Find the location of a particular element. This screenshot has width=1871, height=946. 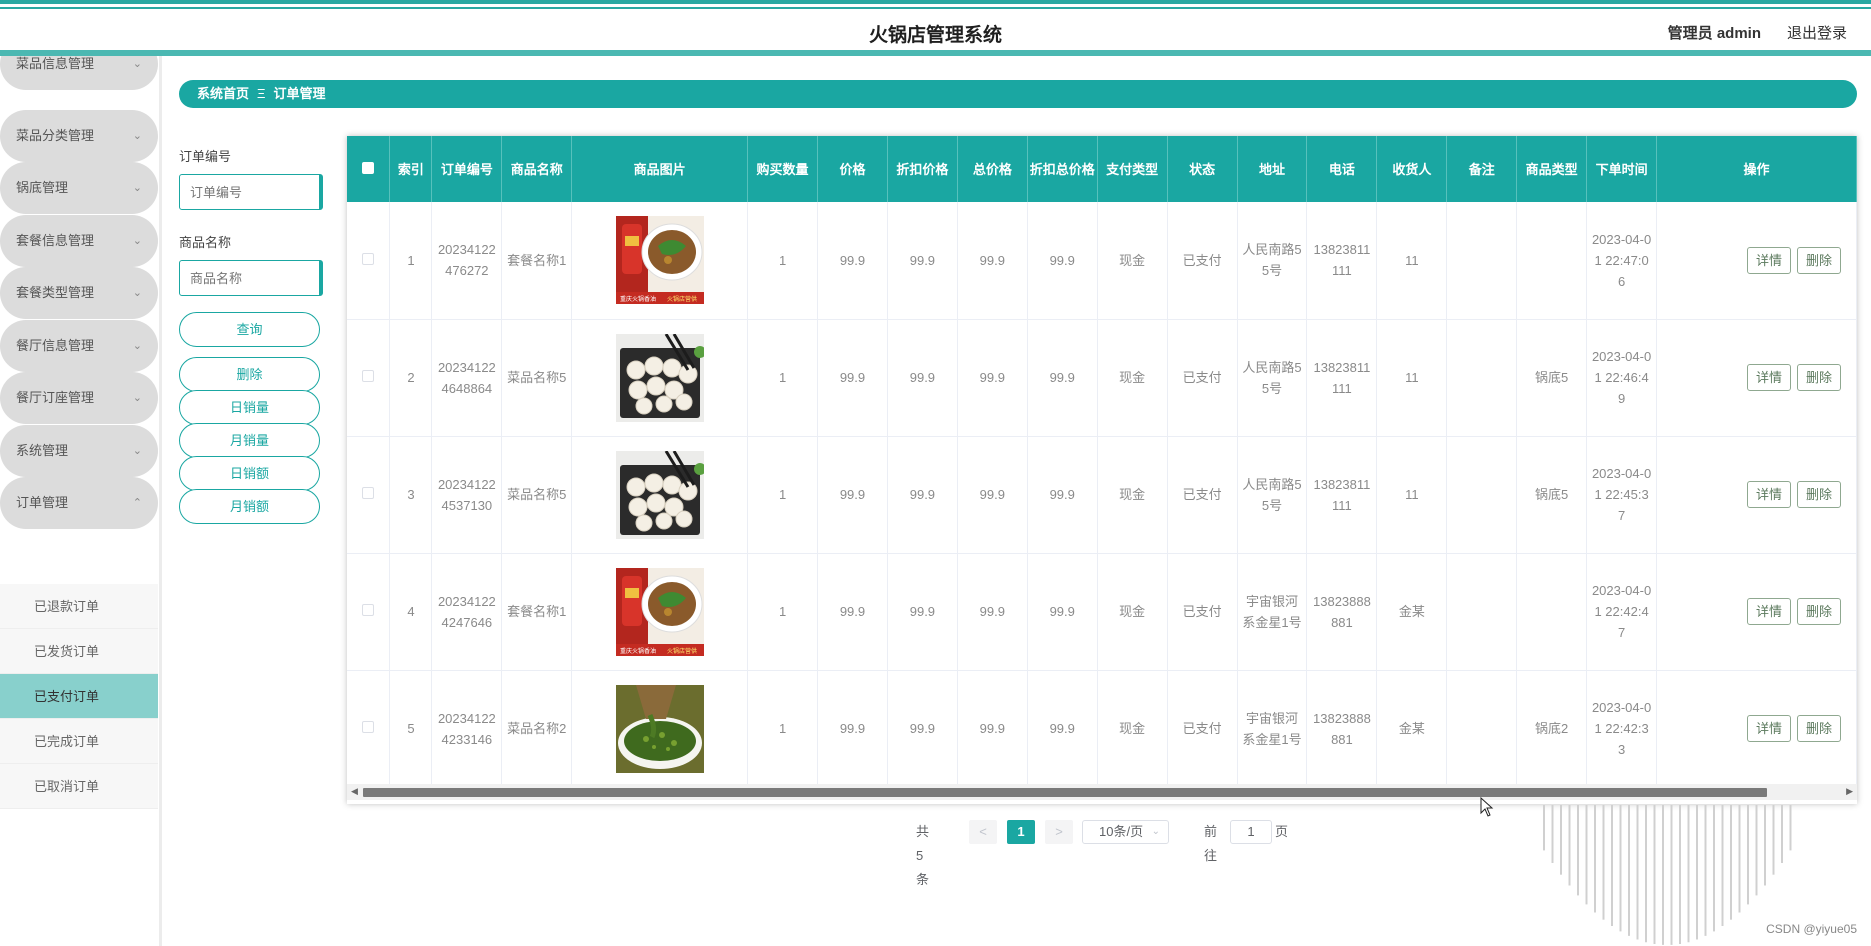

sidebar-item-label: 餐厅信息管理 is located at coordinates (55, 345).